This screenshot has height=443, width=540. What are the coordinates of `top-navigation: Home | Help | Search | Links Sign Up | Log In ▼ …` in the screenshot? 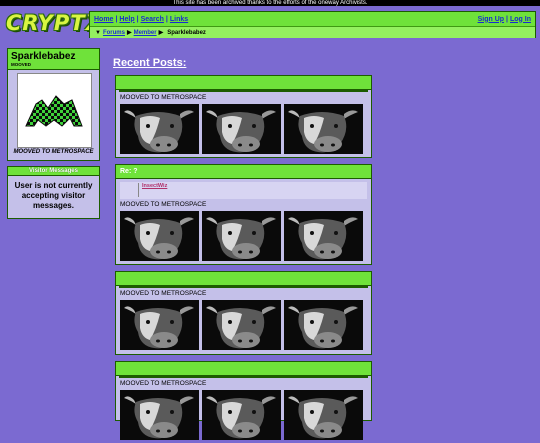 It's located at (312, 24).